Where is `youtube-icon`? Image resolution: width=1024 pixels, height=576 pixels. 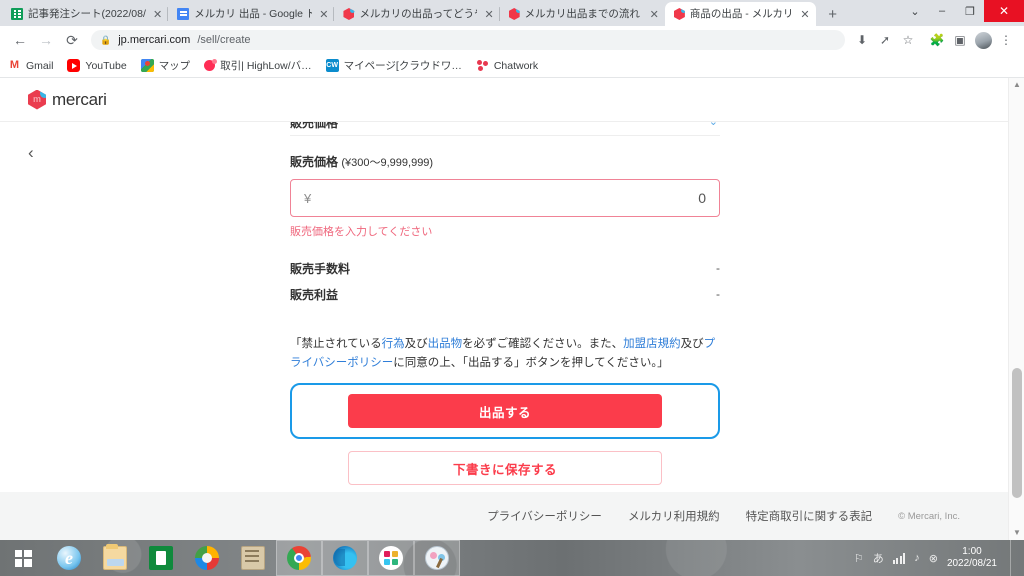
youtube-icon is located at coordinates (74, 65).